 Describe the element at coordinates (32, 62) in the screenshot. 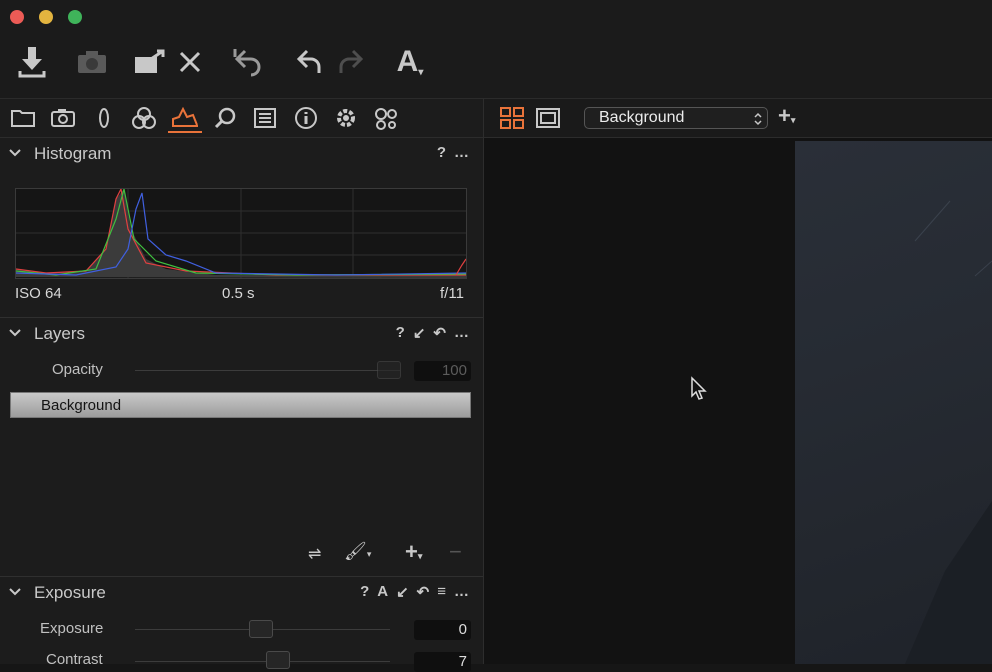

I see `import-icon` at that location.